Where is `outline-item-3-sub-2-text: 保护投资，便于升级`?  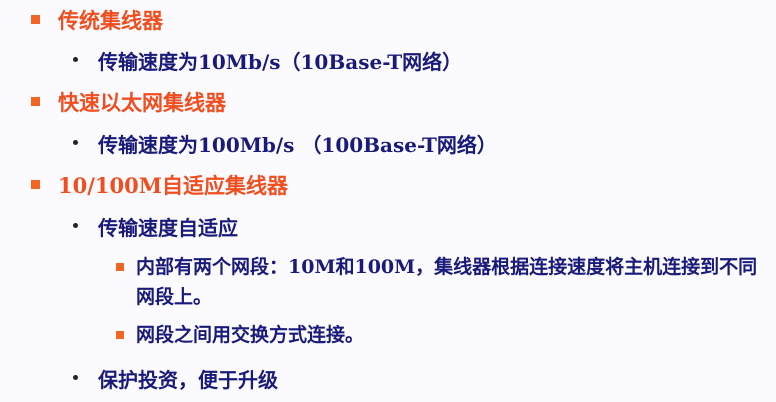
outline-item-3-sub-2-text: 保护投资，便于升级 is located at coordinates (188, 380).